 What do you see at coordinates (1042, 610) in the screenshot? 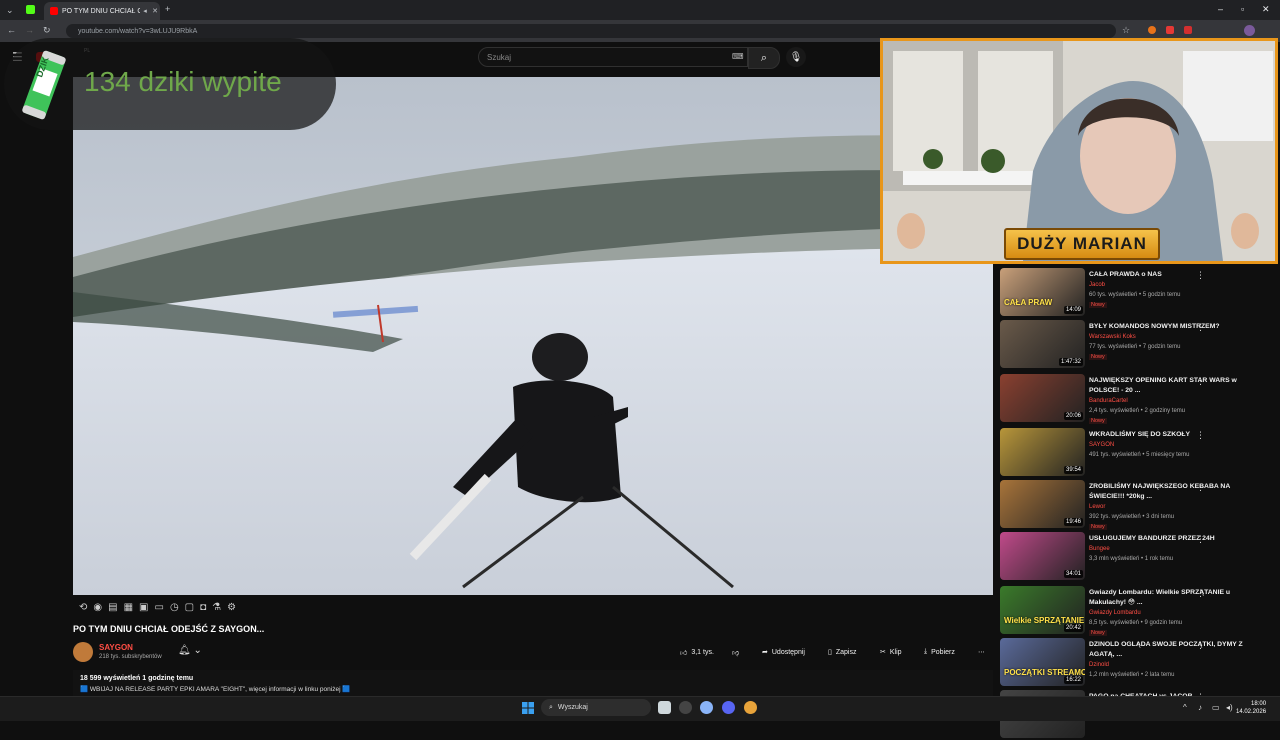
I see `recommendation-thumbnail: Wielkie SPRZĄTANIE 20:42` at bounding box center [1042, 610].